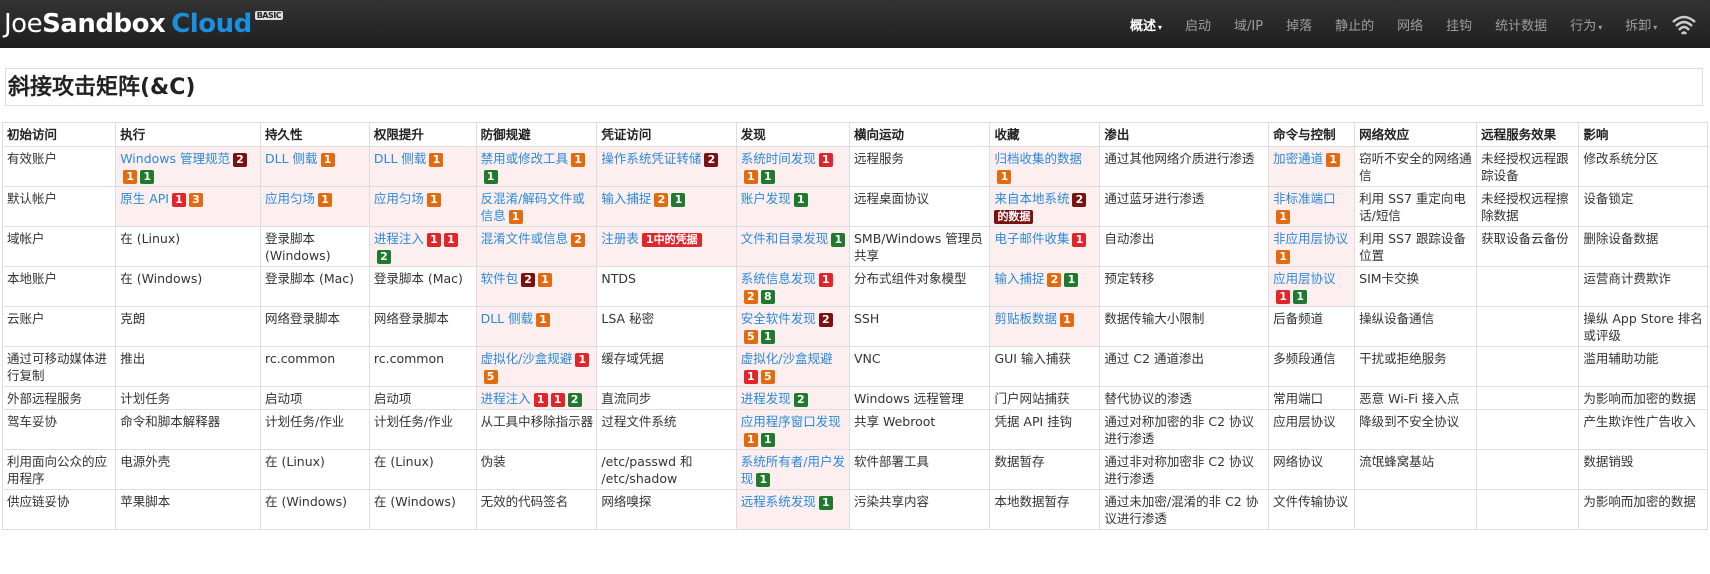 This screenshot has height=574, width=1710. Describe the element at coordinates (1031, 198) in the screenshot. I see `technique-link: 来自本地系统` at that location.